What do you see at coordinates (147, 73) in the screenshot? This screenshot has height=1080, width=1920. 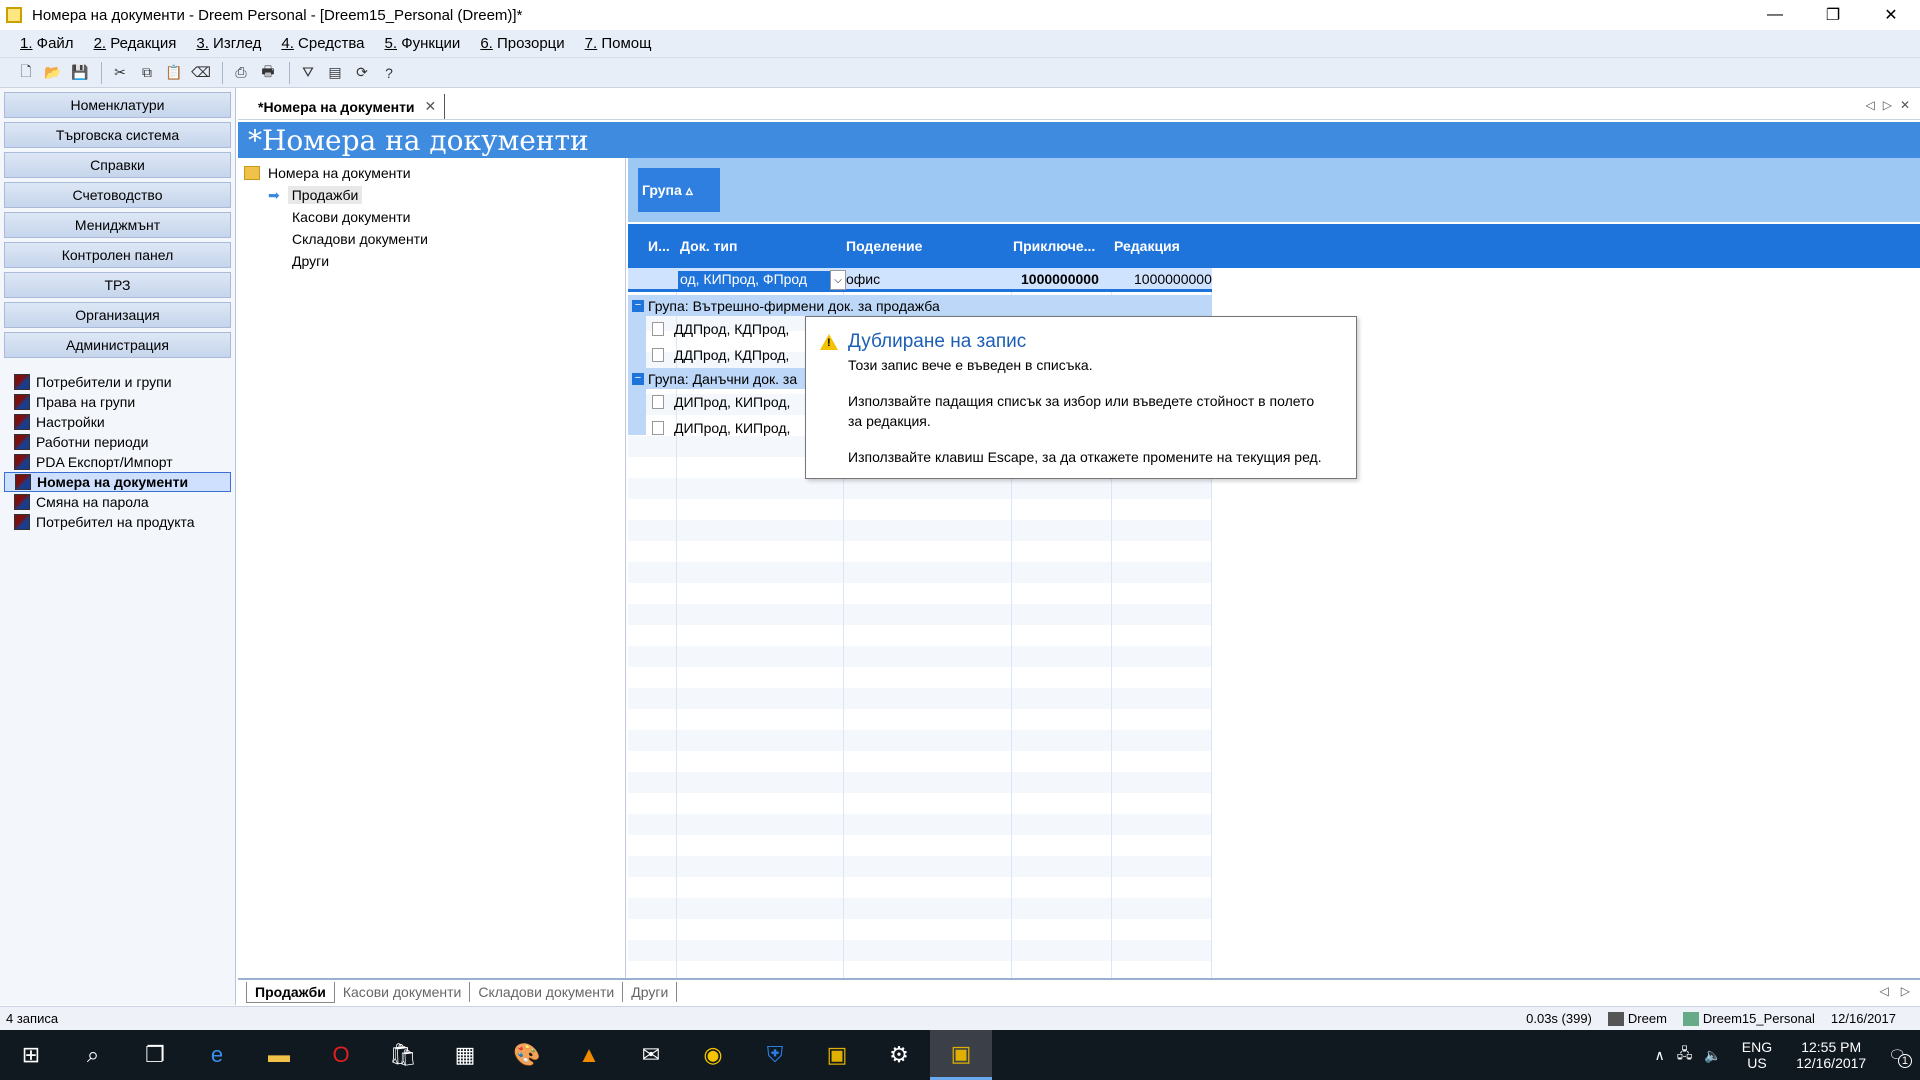 I see `copy-icon: ⧉` at bounding box center [147, 73].